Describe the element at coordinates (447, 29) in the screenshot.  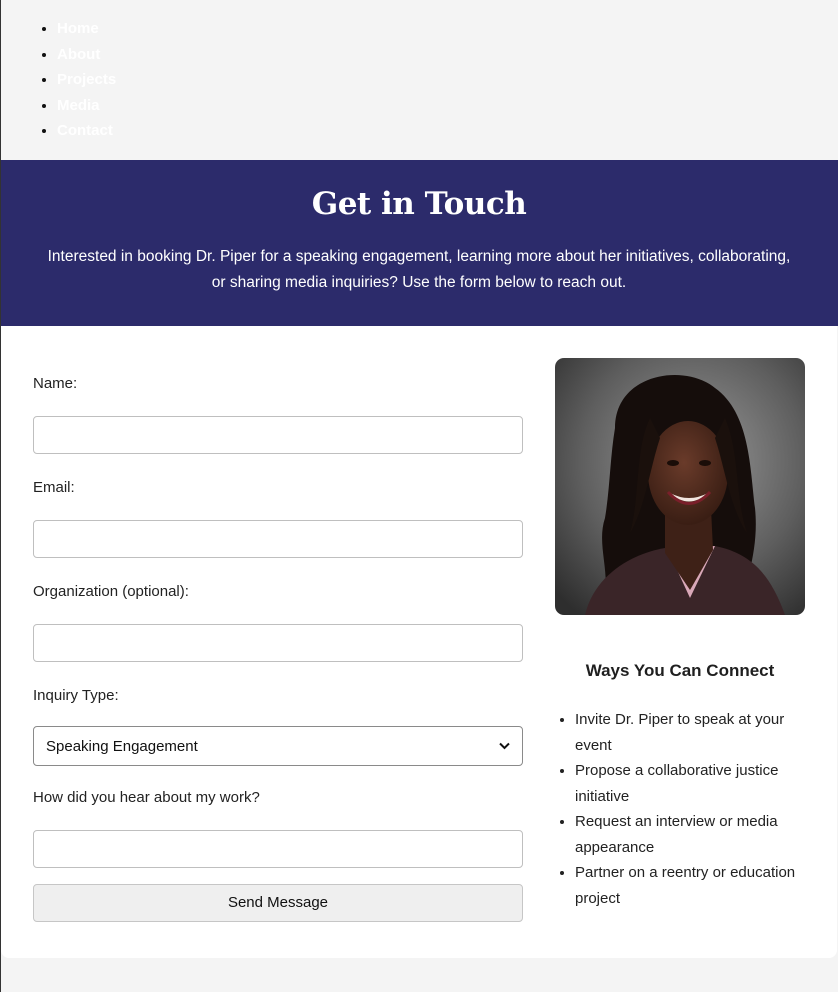
I see `nav-item-home: Home` at that location.